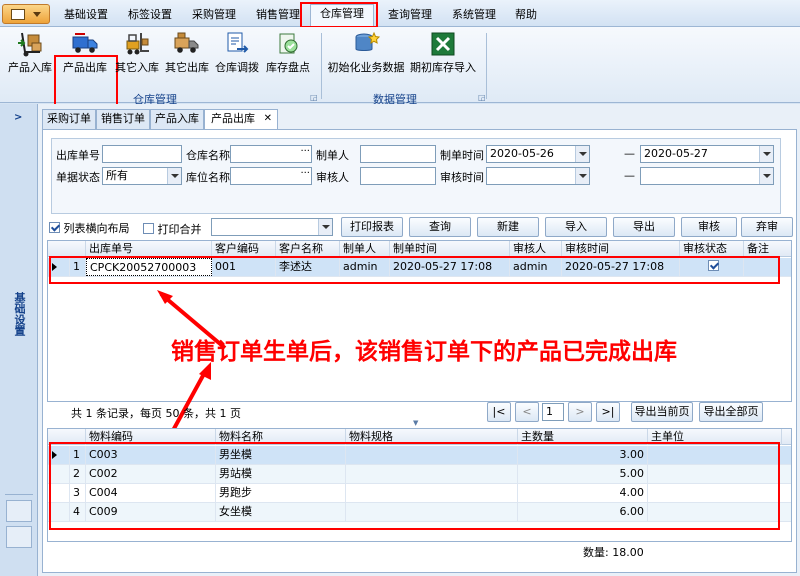 The width and height of the screenshot is (800, 576). What do you see at coordinates (398, 154) in the screenshot?
I see `maker-input` at bounding box center [398, 154].